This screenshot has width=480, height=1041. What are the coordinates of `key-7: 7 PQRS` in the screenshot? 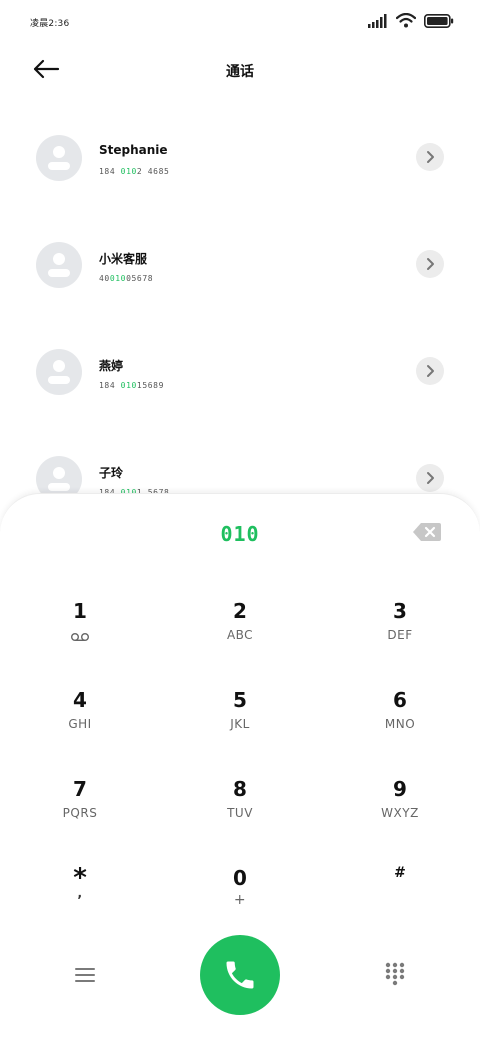 It's located at (80, 812).